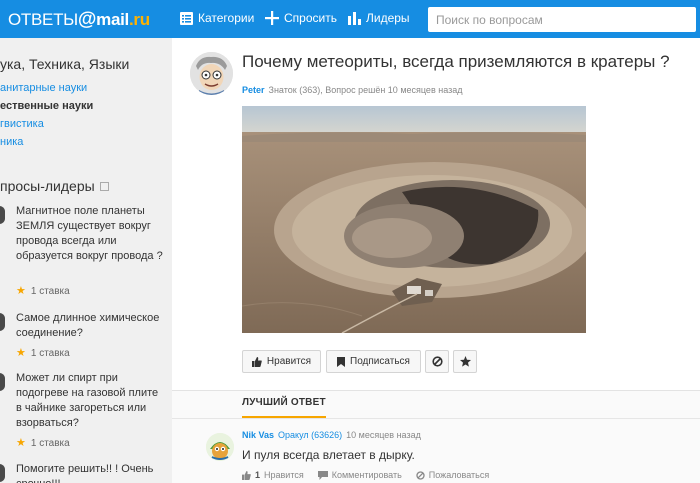  I want to click on sidebar-link-technics: ника, so click(11, 142).